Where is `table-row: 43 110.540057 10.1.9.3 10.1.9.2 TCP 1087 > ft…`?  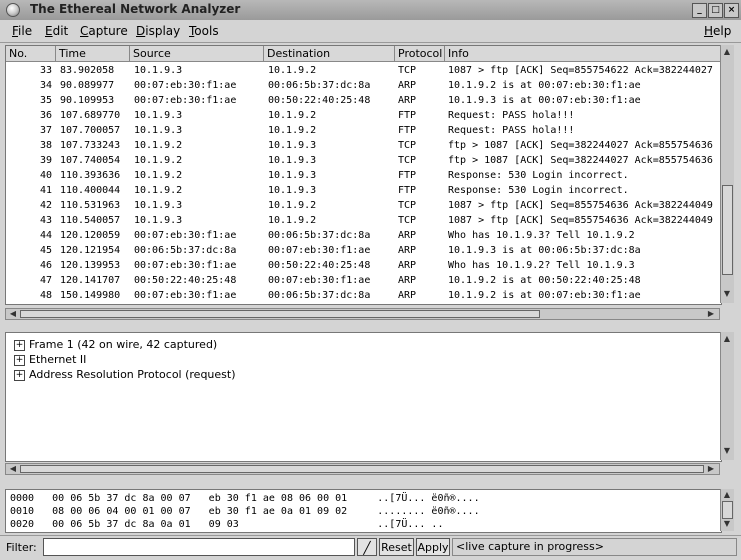
table-row: 43 110.540057 10.1.9.3 10.1.9.2 TCP 1087 > ft… is located at coordinates (363, 220).